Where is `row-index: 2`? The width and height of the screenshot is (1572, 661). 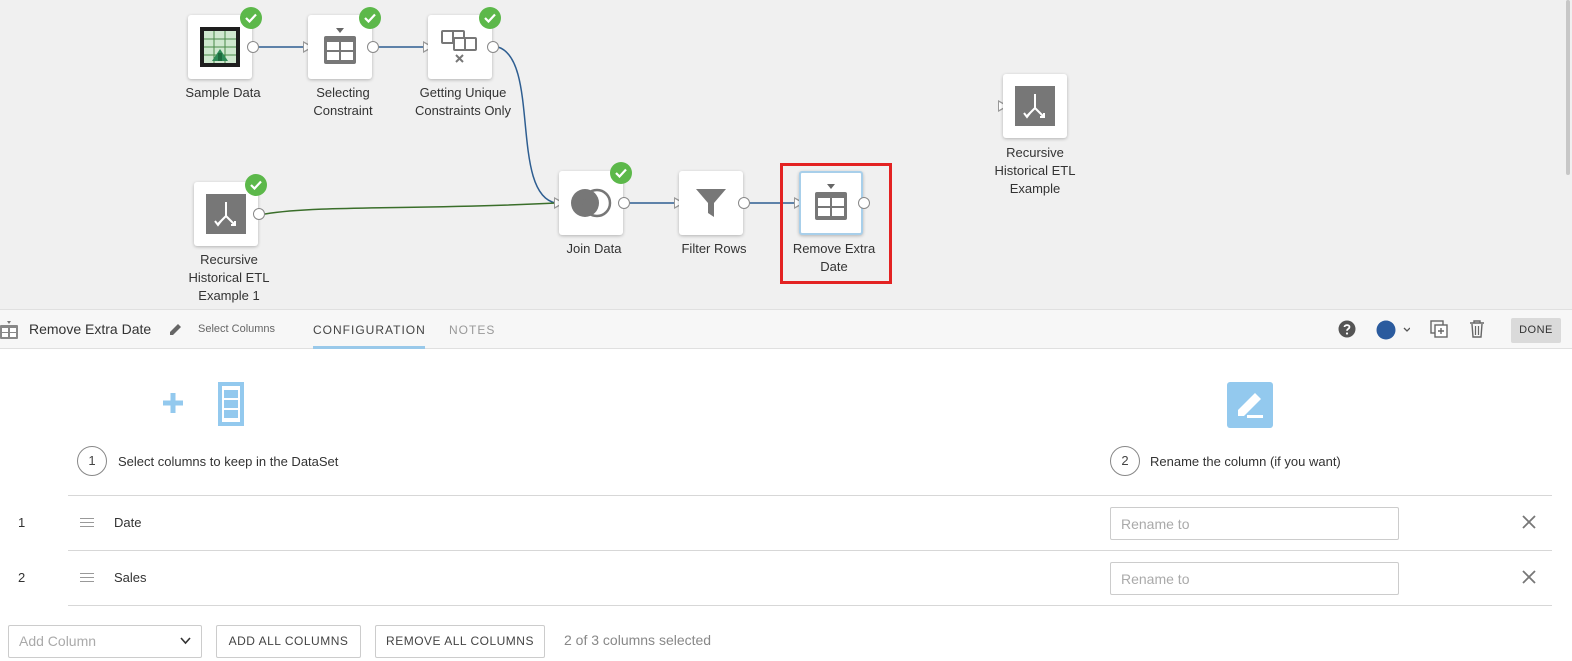 row-index: 2 is located at coordinates (22, 577).